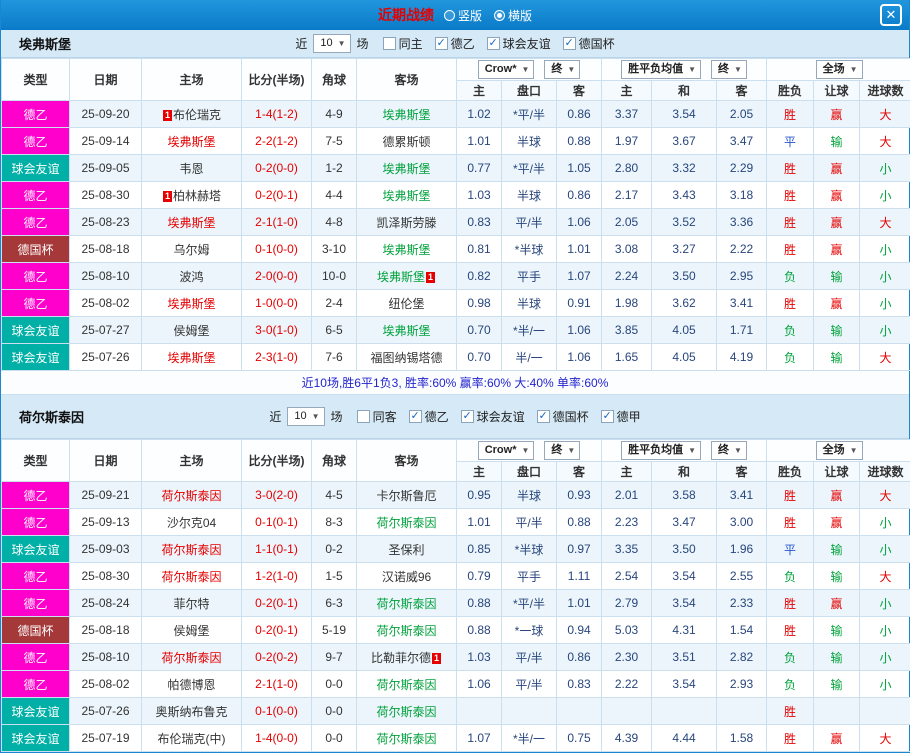 Image resolution: width=910 pixels, height=753 pixels. Describe the element at coordinates (191, 195) in the screenshot. I see `home-team-cell: 1 柏林赫塔` at that location.